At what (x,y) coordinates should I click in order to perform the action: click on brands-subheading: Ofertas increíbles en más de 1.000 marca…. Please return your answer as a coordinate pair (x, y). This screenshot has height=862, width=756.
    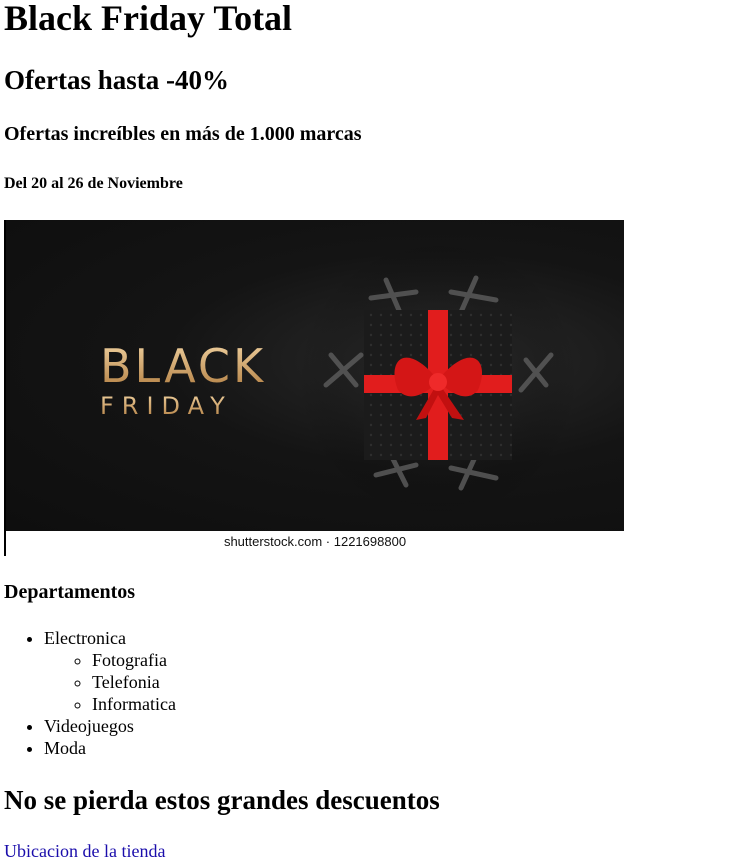
    Looking at the image, I should click on (183, 134).